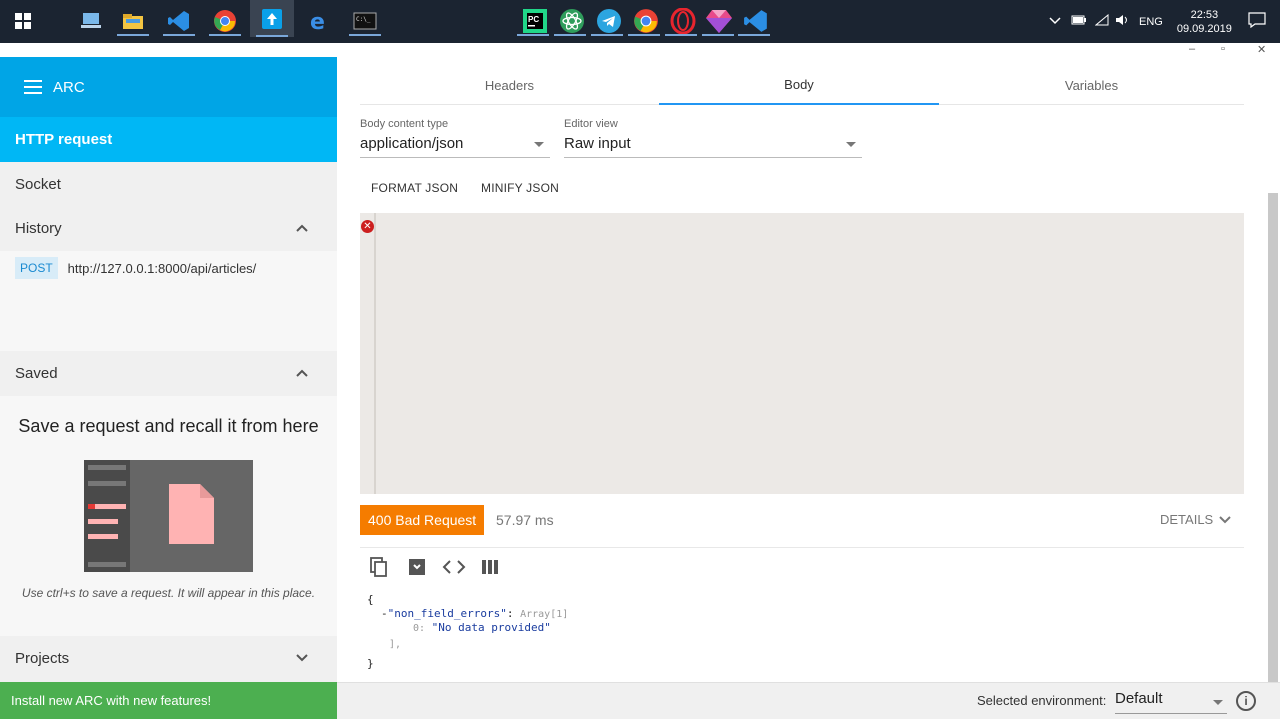 The width and height of the screenshot is (1280, 719). Describe the element at coordinates (91, 21) in the screenshot. I see `computer-icon` at that location.